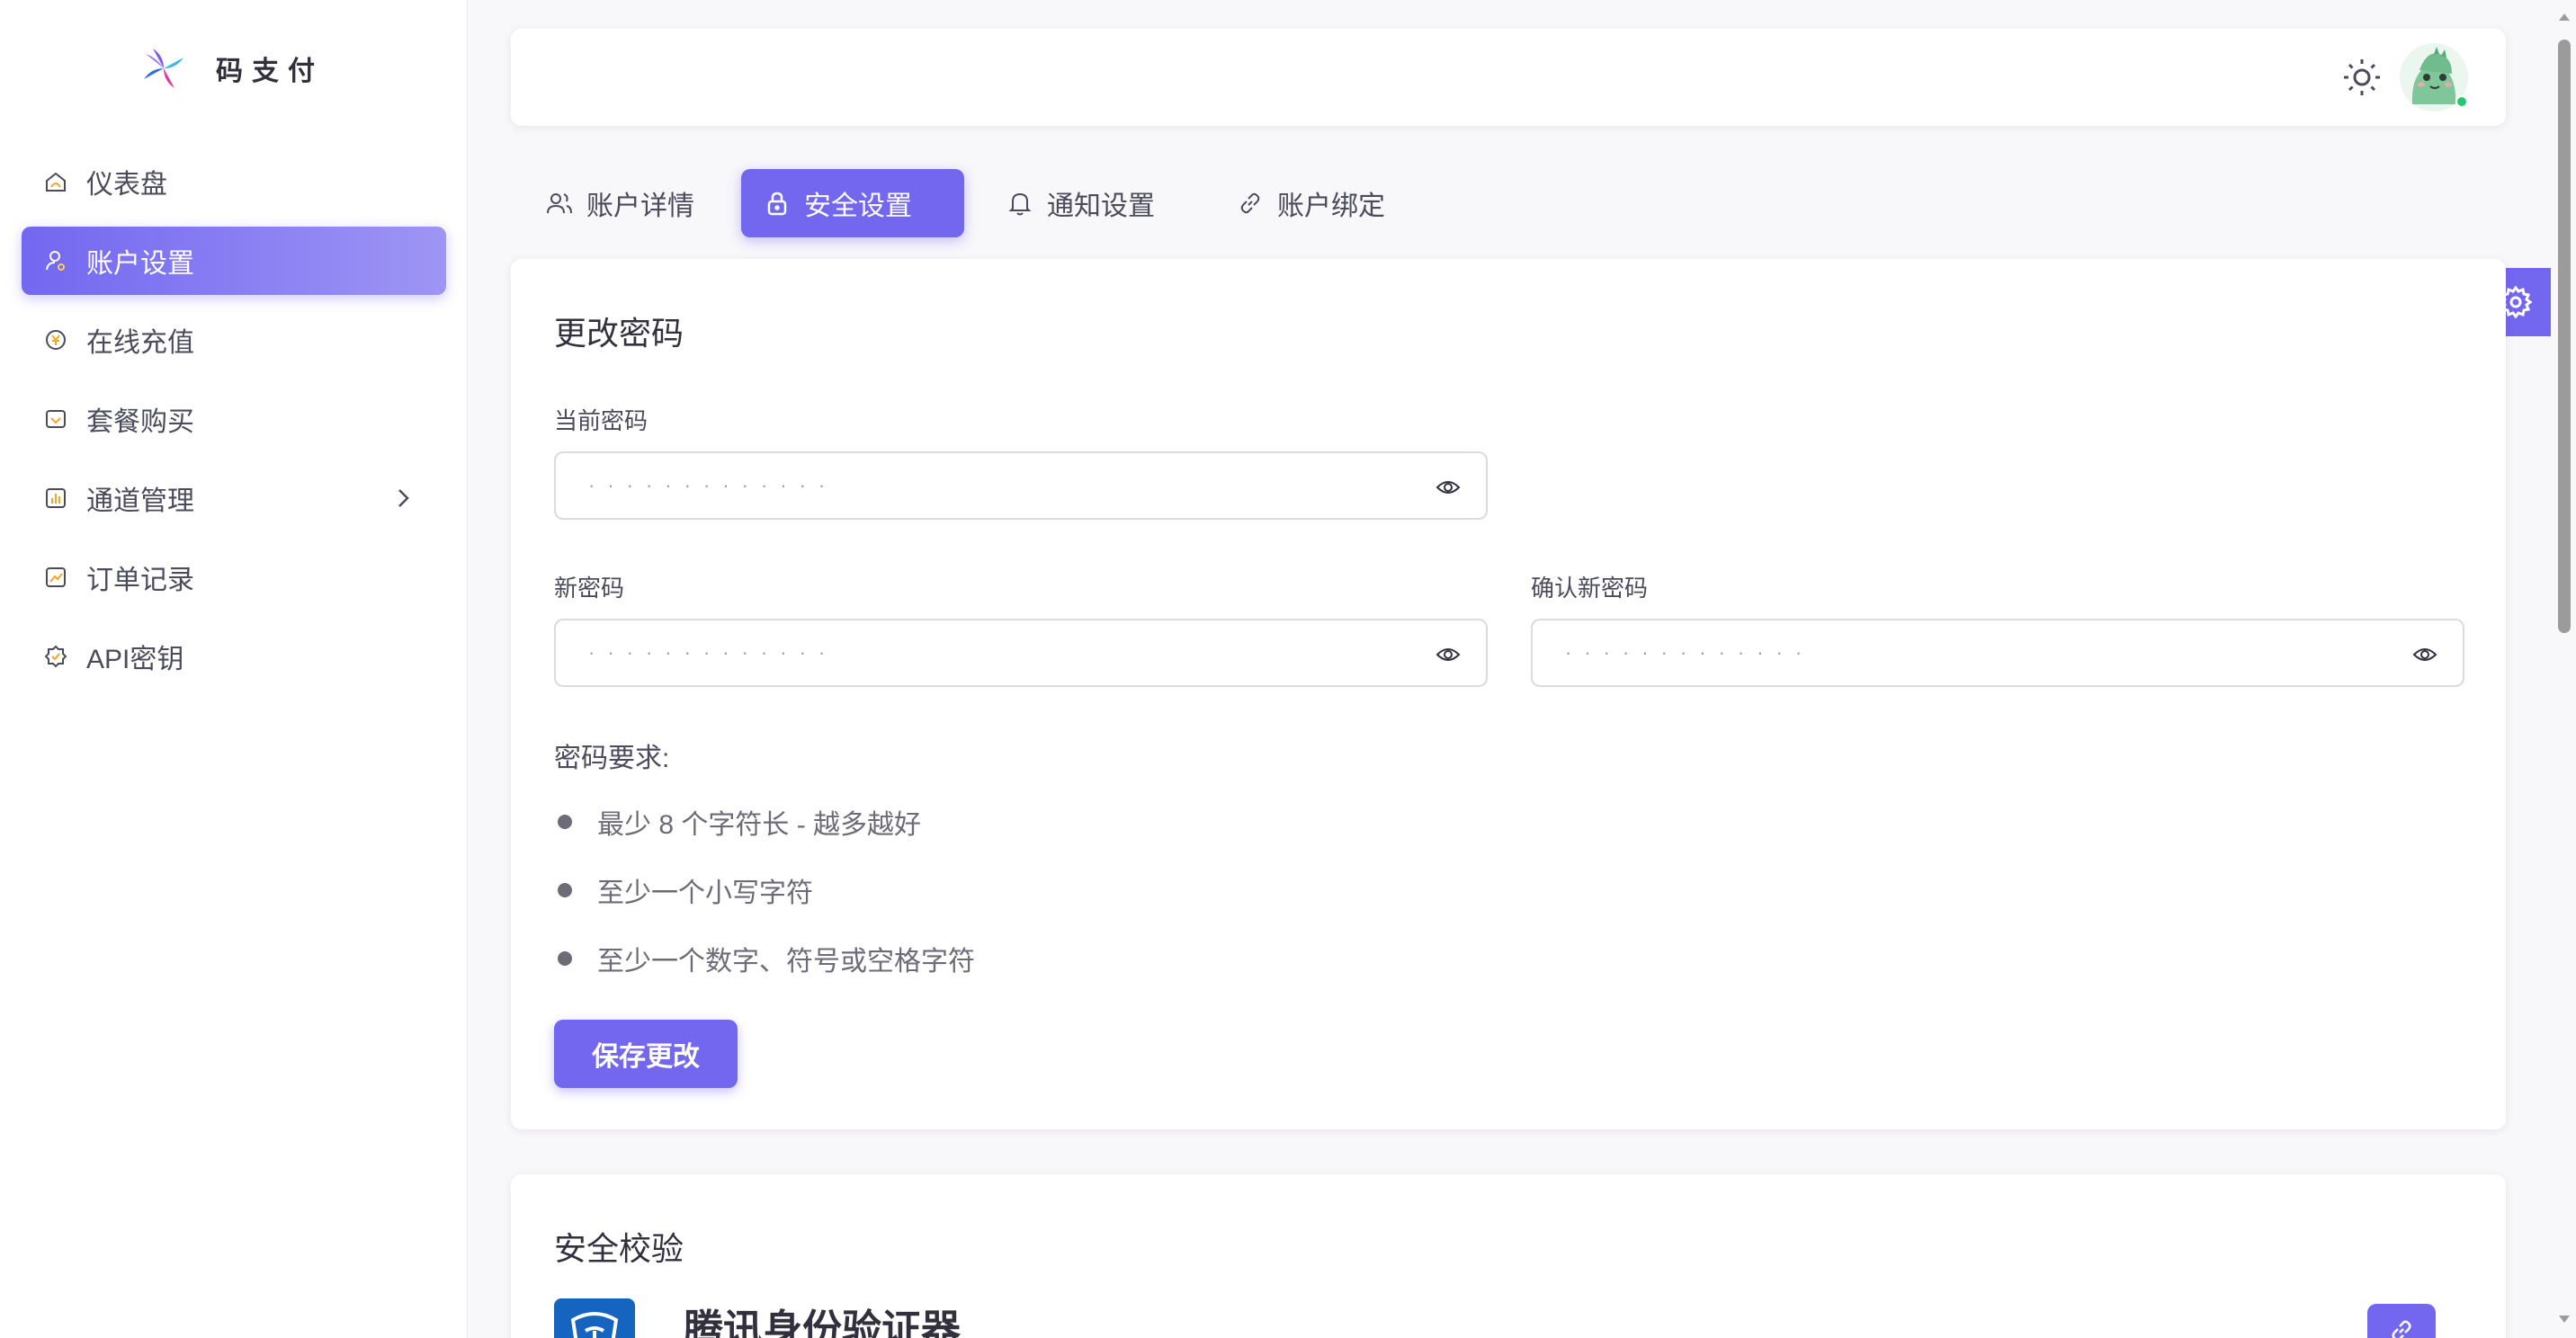  I want to click on tab-label: 账户绑定, so click(1331, 206).